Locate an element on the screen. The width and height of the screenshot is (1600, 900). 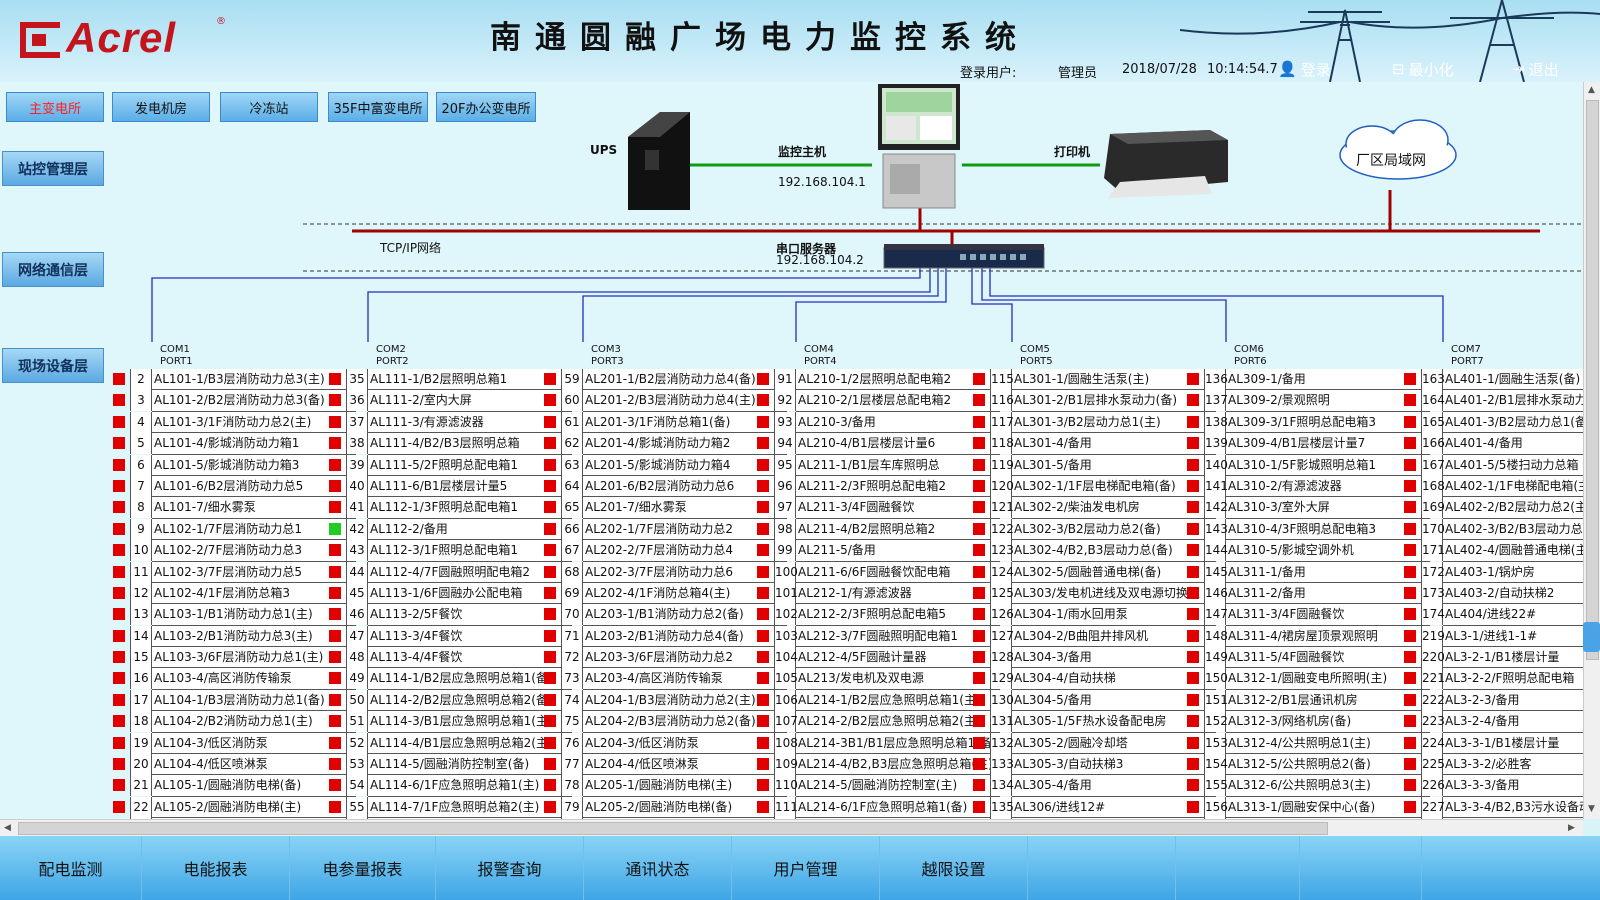
device-row: 117 AL301-3/B2层动力总1(主) is located at coordinates (1094, 422).